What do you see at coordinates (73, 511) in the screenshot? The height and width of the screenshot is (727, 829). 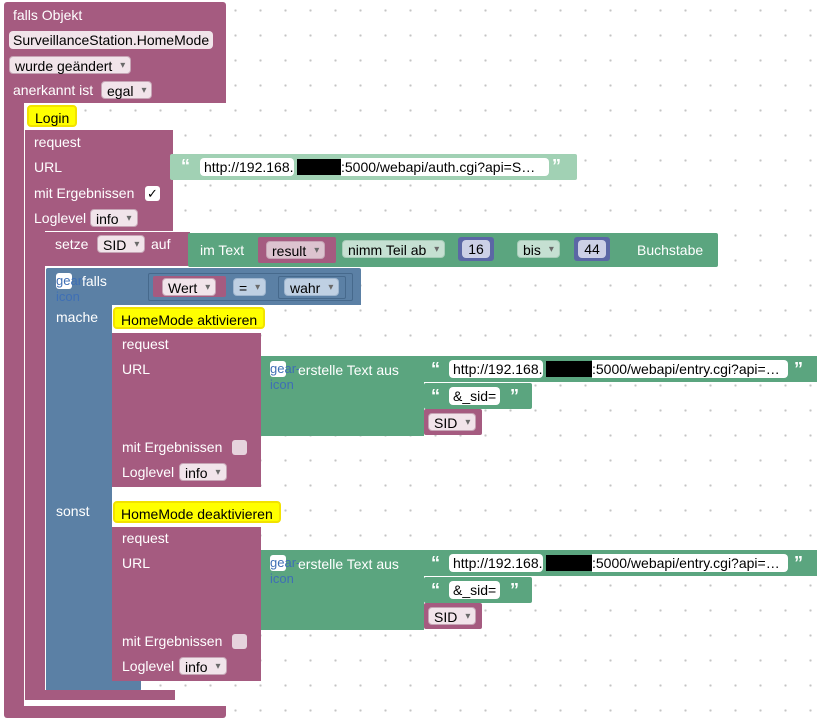 I see `sonst-label: sonst` at bounding box center [73, 511].